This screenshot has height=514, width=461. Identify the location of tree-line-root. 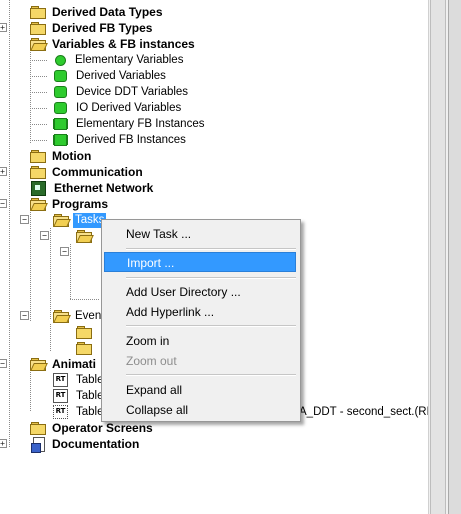
(9, 224).